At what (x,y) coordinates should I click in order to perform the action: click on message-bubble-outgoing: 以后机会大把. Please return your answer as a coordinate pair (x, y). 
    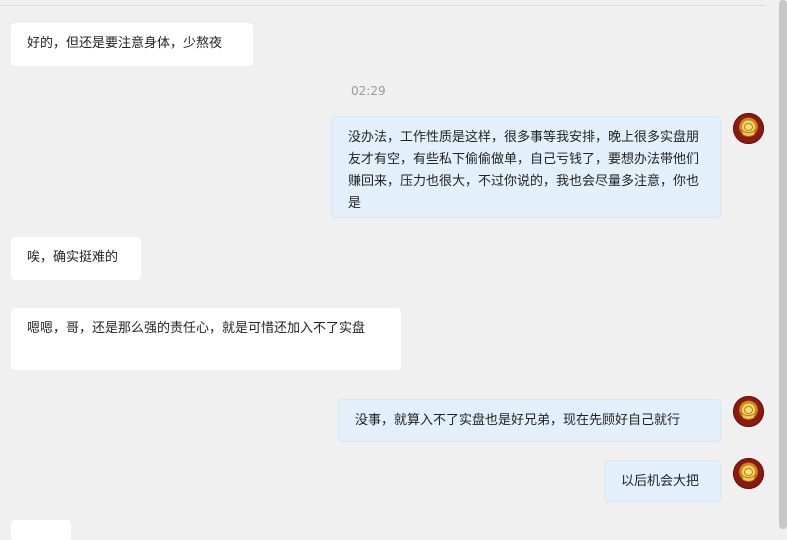
    Looking at the image, I should click on (662, 481).